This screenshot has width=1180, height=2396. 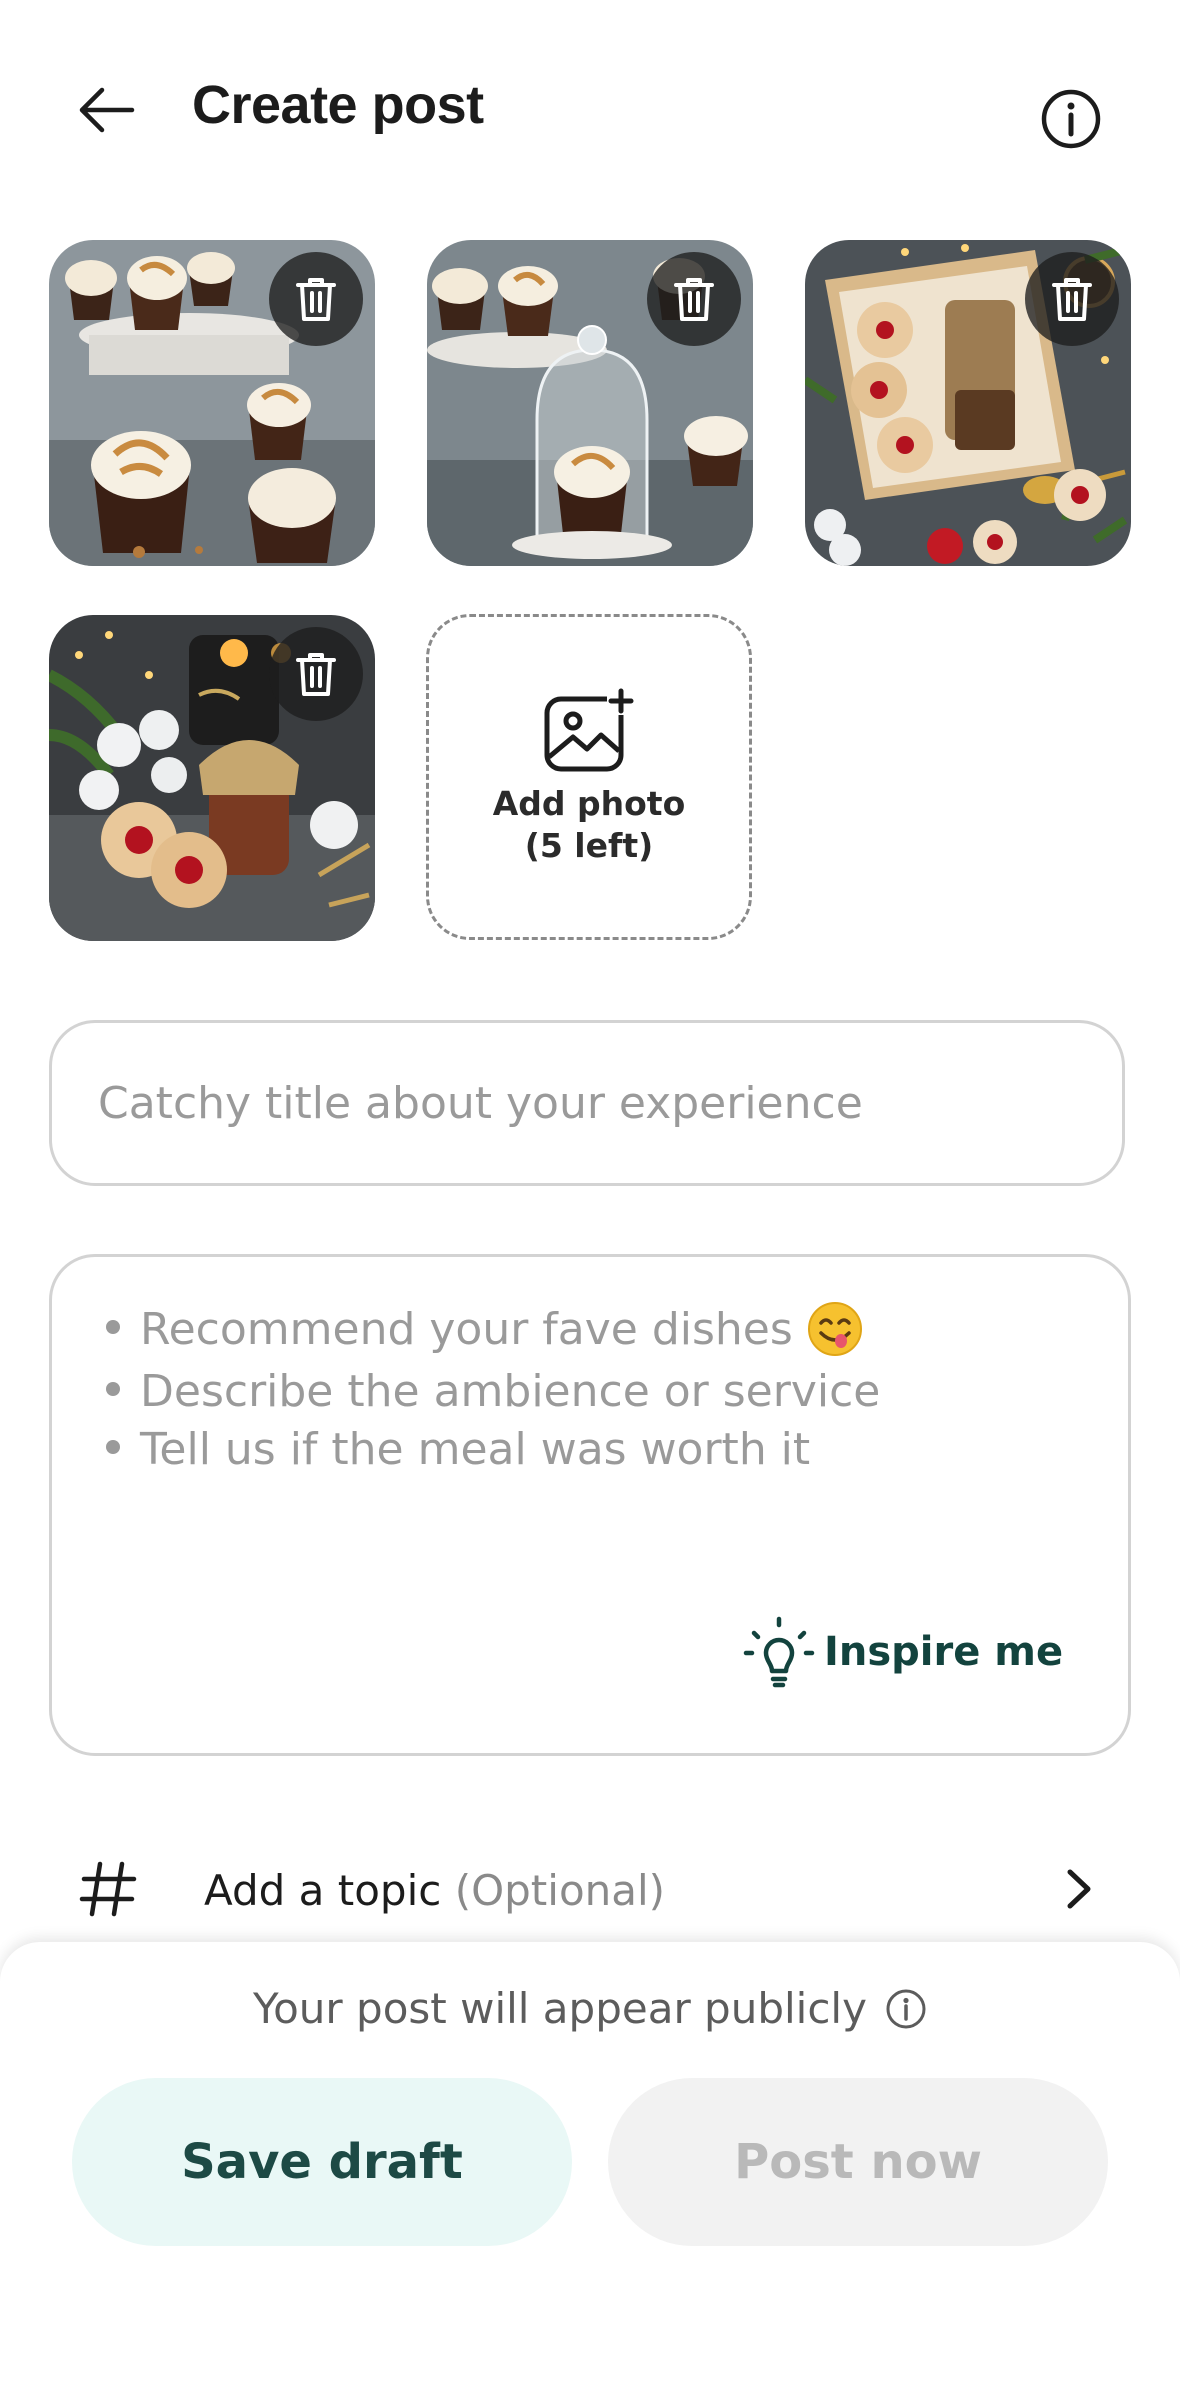 I want to click on inspire-me-button: Inspire me, so click(x=902, y=1652).